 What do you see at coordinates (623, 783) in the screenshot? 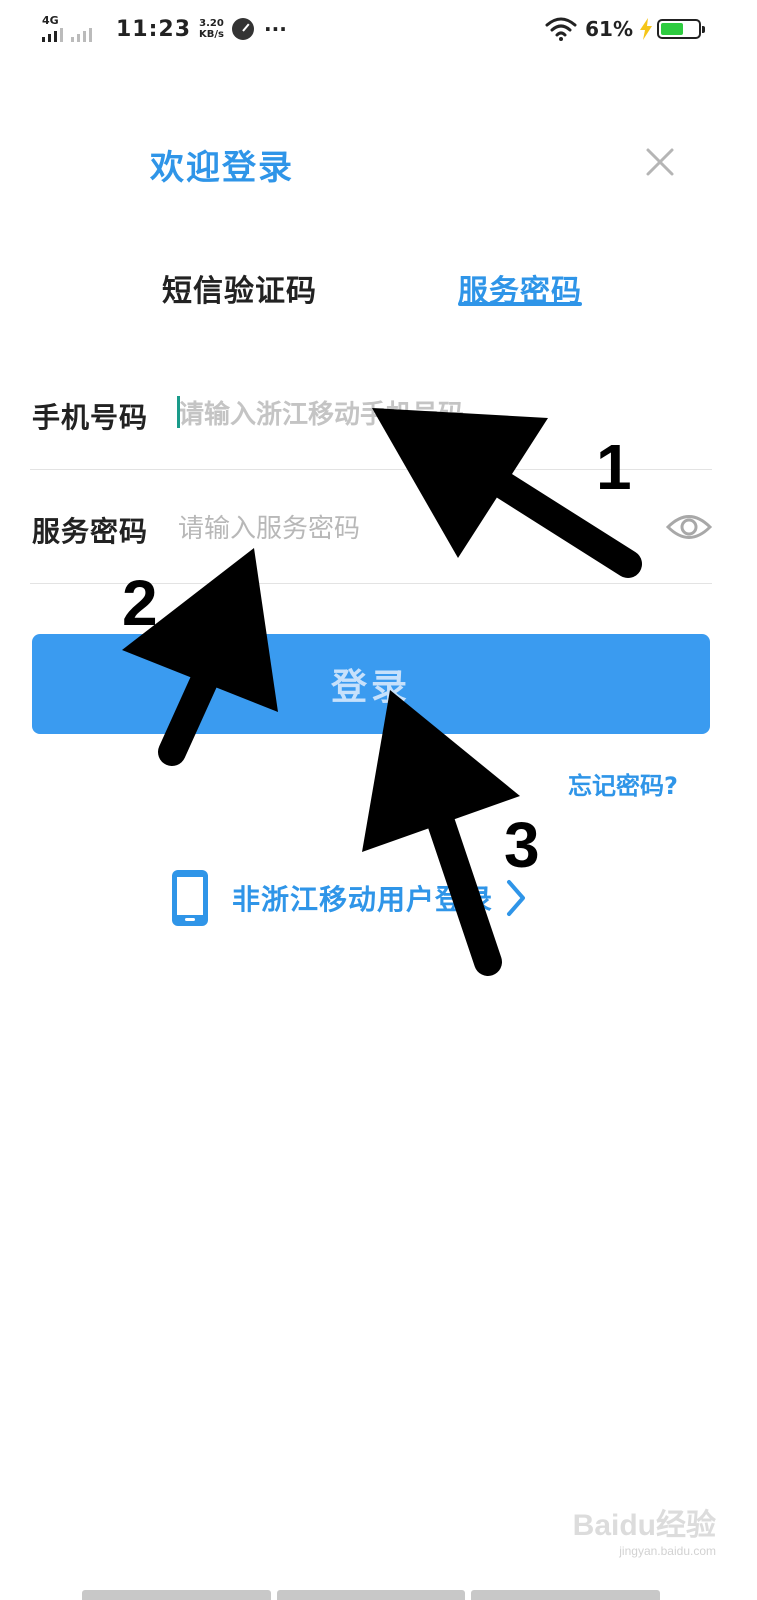
I see `forgot-password-link: 忘记密码?` at bounding box center [623, 783].